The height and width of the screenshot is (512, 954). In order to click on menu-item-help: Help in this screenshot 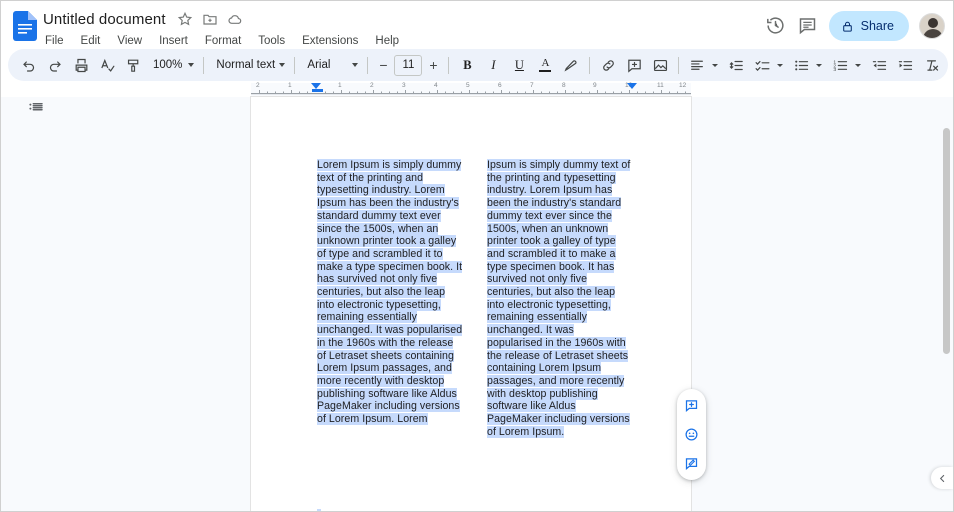, I will do `click(387, 41)`.